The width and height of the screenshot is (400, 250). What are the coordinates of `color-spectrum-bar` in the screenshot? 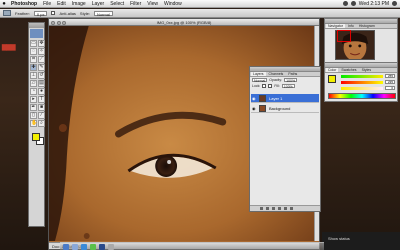 It's located at (362, 96).